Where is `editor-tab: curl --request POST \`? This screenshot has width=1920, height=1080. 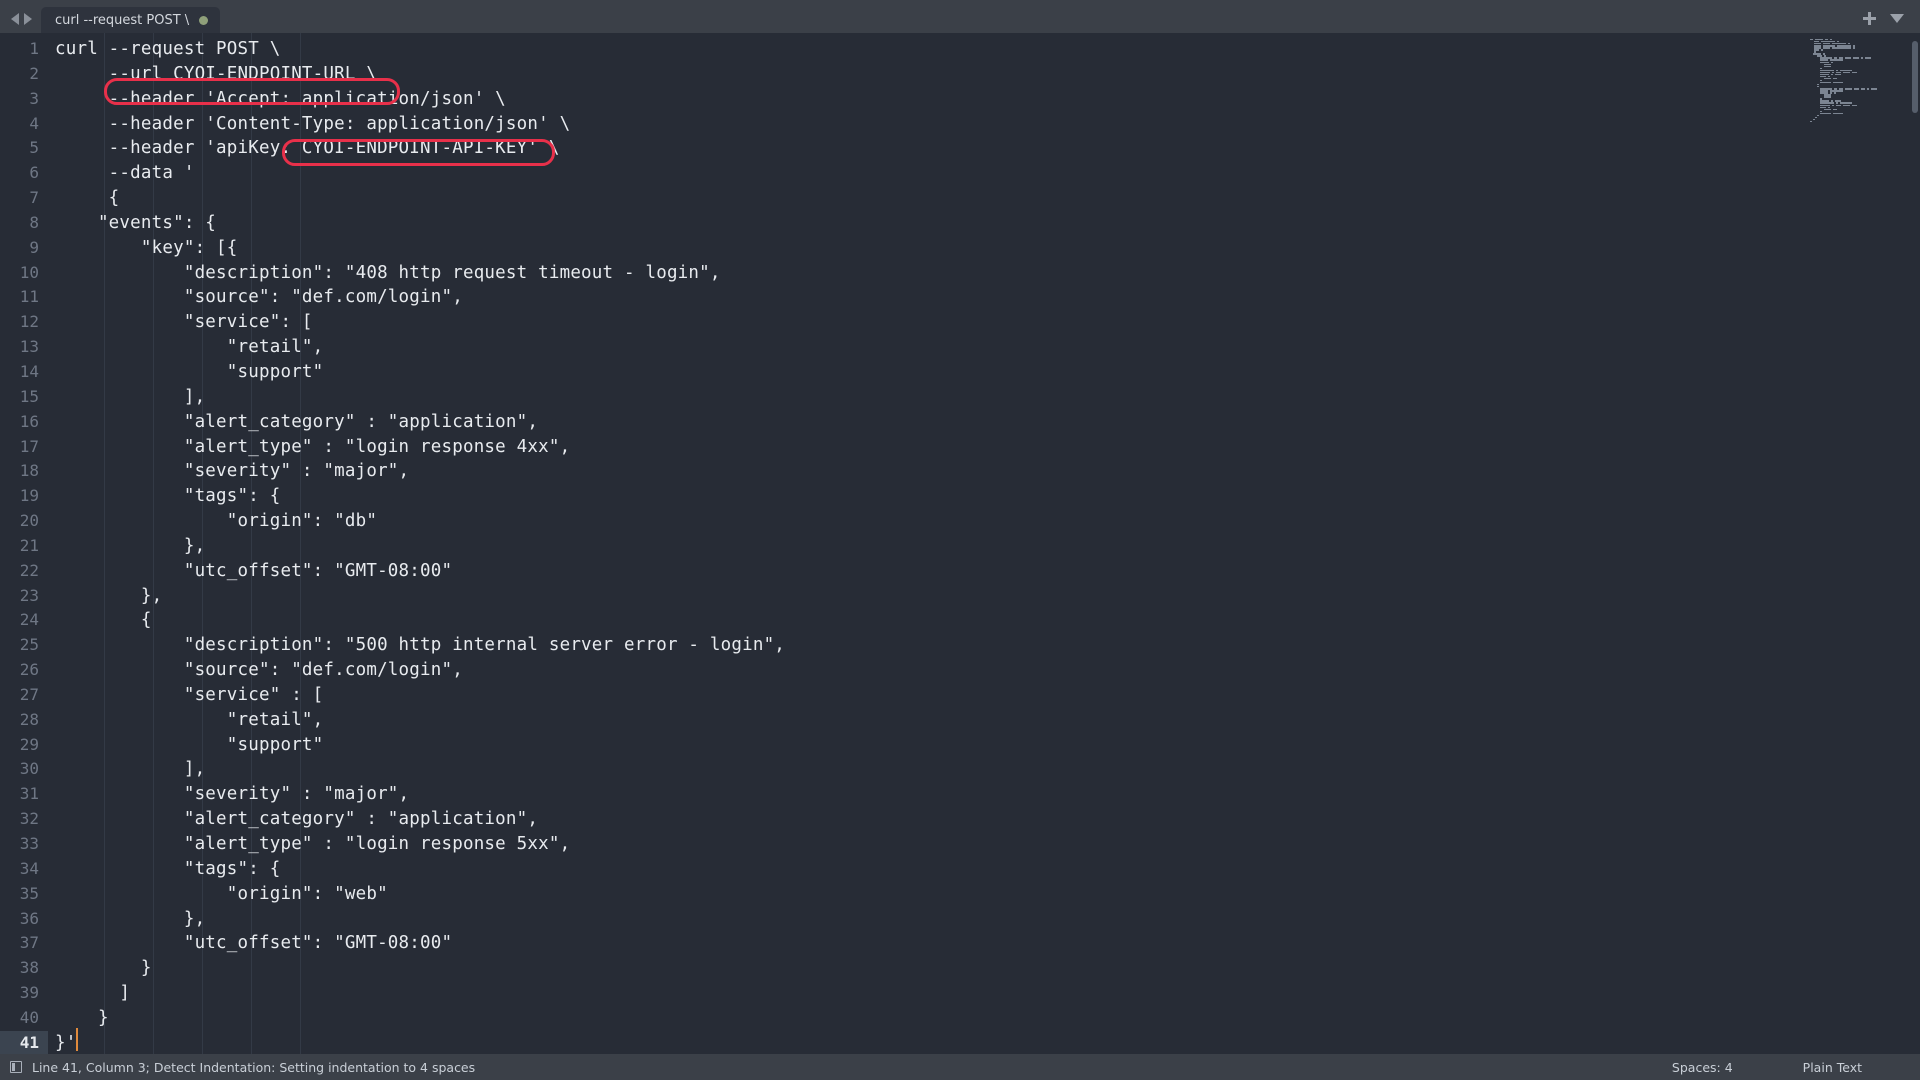 editor-tab: curl --request POST \ is located at coordinates (131, 20).